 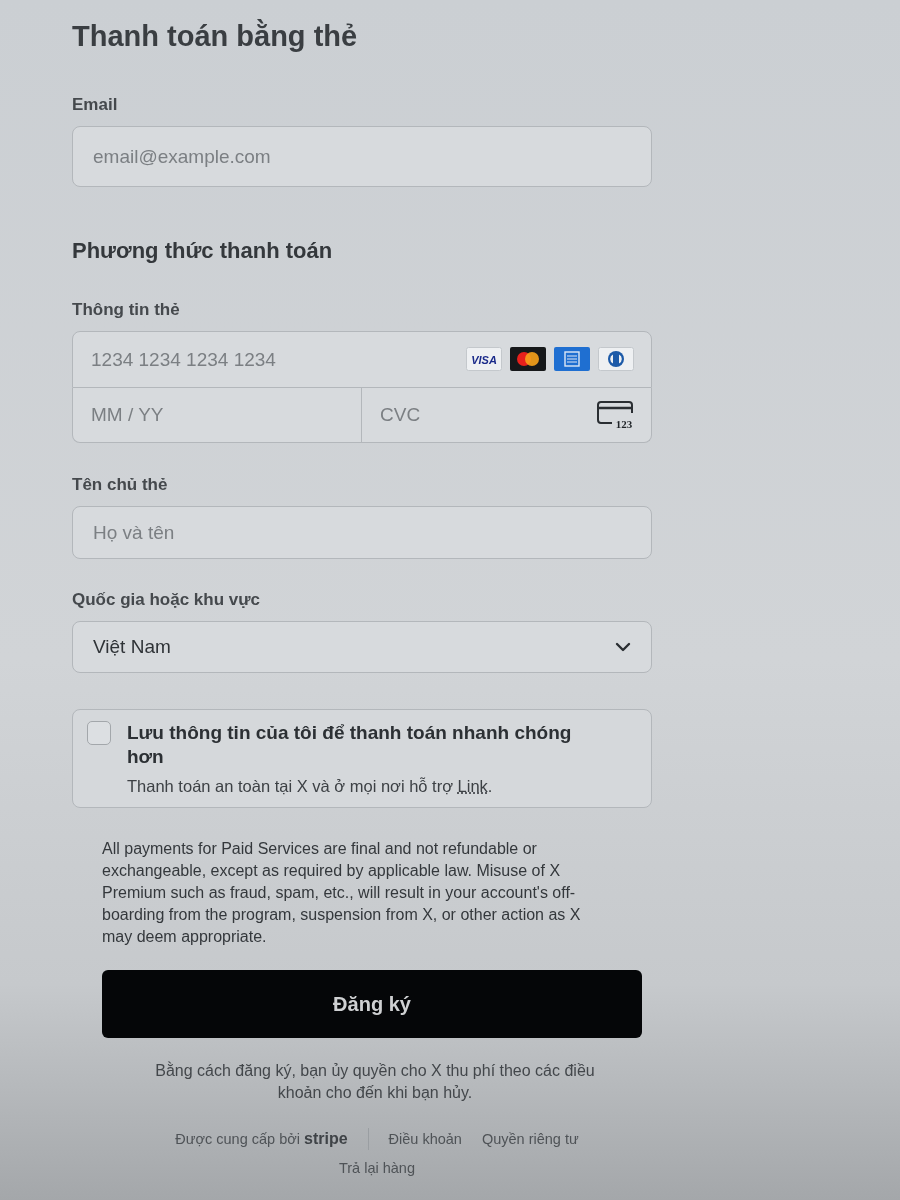 I want to click on circle-logo-icon, so click(x=616, y=359).